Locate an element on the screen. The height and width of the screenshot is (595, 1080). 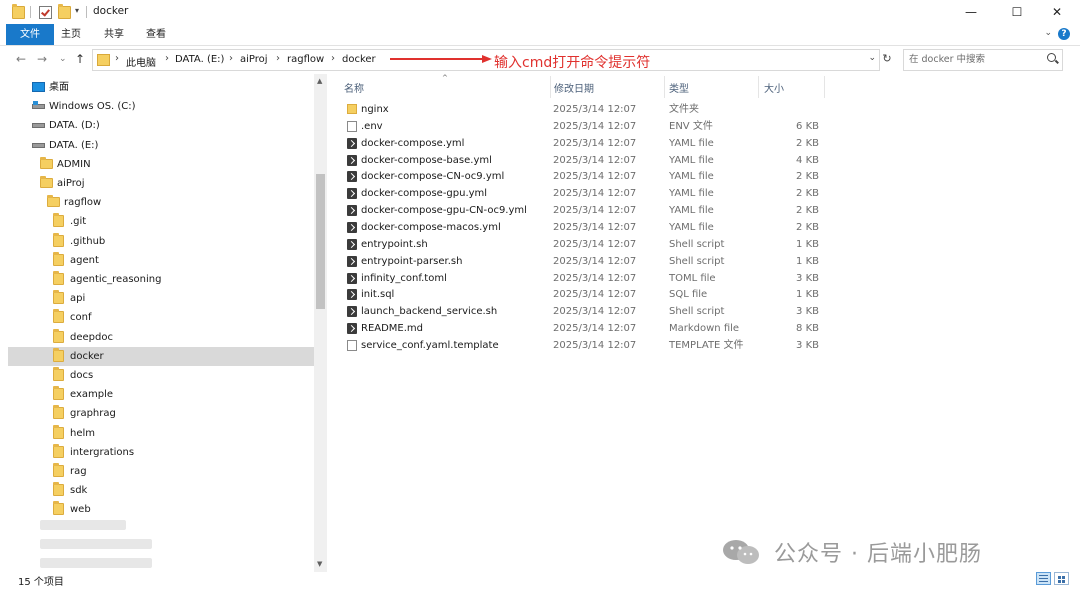
tree-item-label: docker is located at coordinates (87, 356).